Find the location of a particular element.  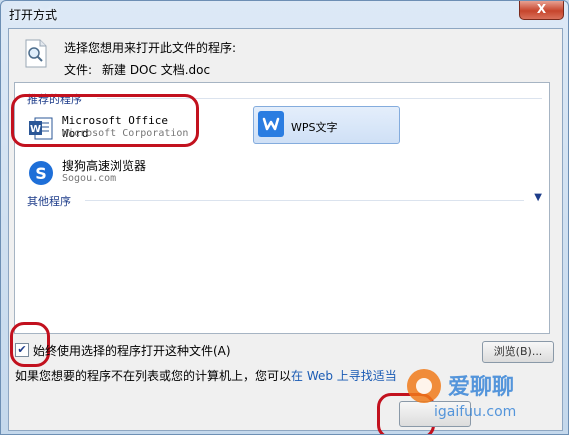

recommended-programs-heading: 推荐的程序 is located at coordinates (284, 98).